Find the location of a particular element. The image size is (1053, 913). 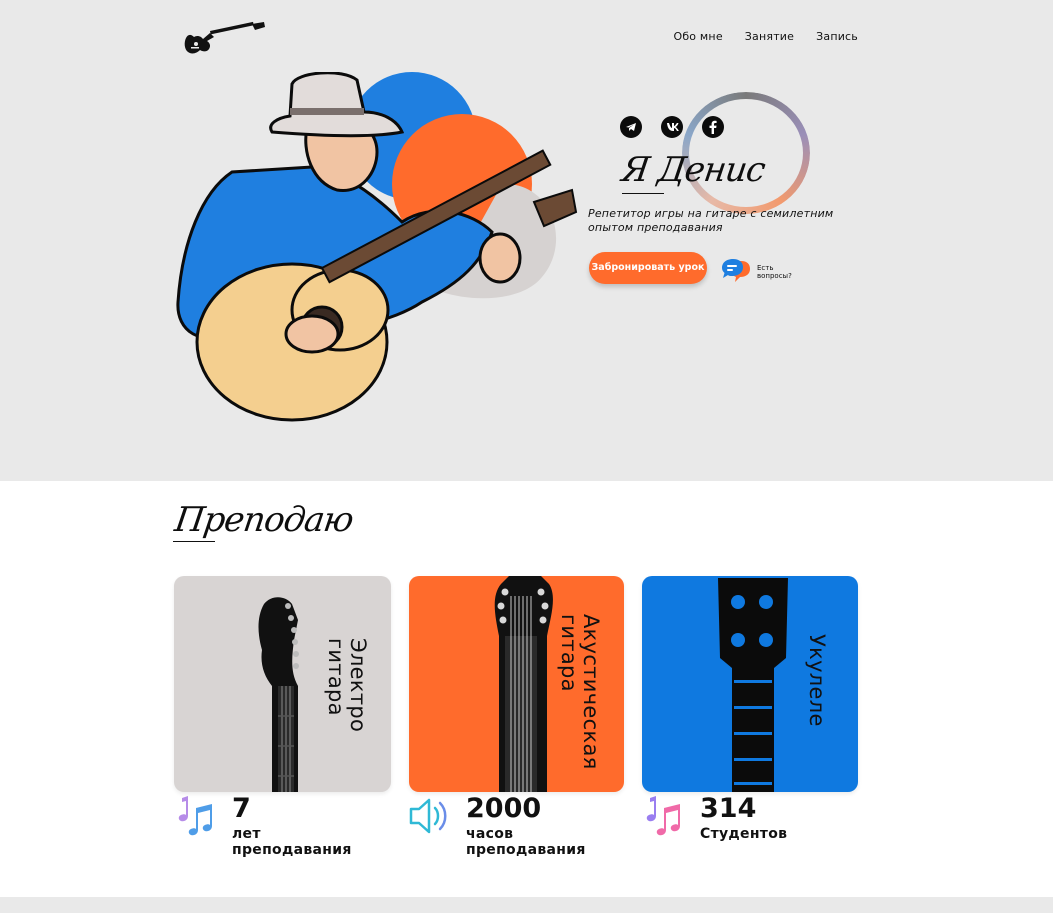

main-nav: Обо мне Занятие Запись is located at coordinates (765, 36).